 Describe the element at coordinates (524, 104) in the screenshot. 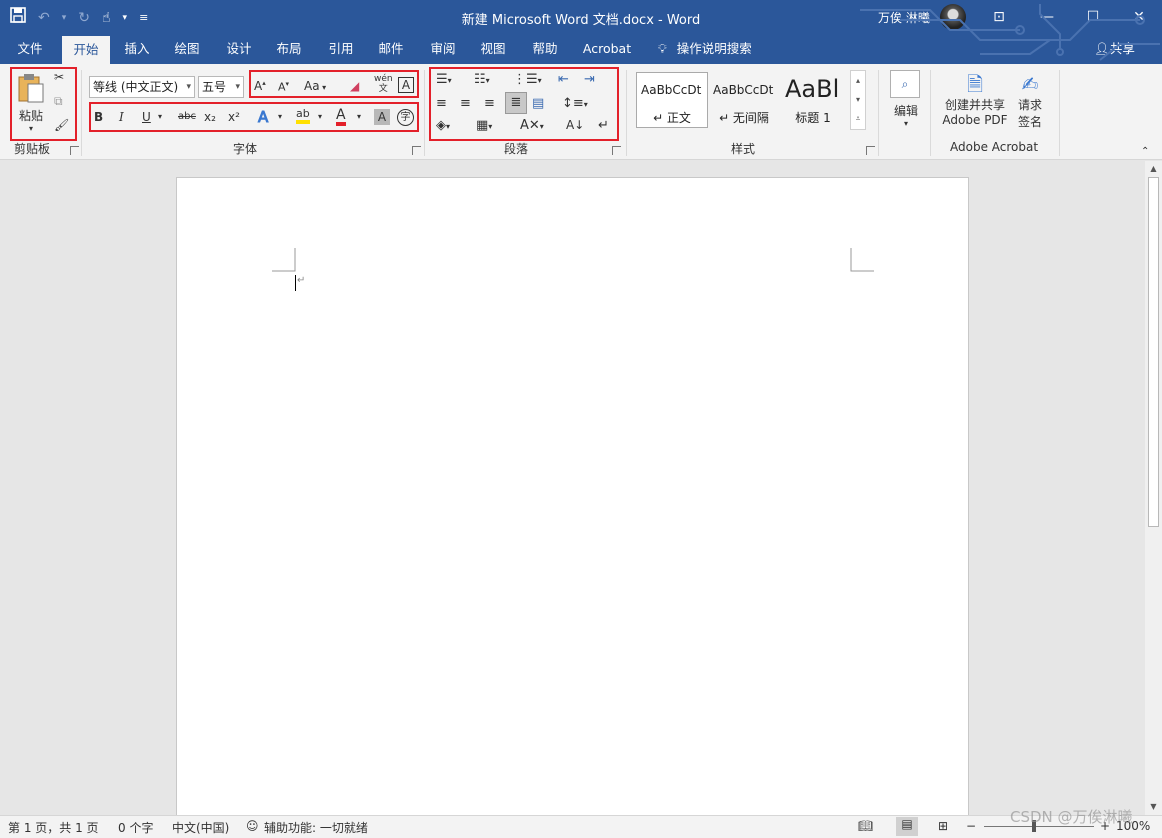

I see `highlight-box-paragraph` at that location.